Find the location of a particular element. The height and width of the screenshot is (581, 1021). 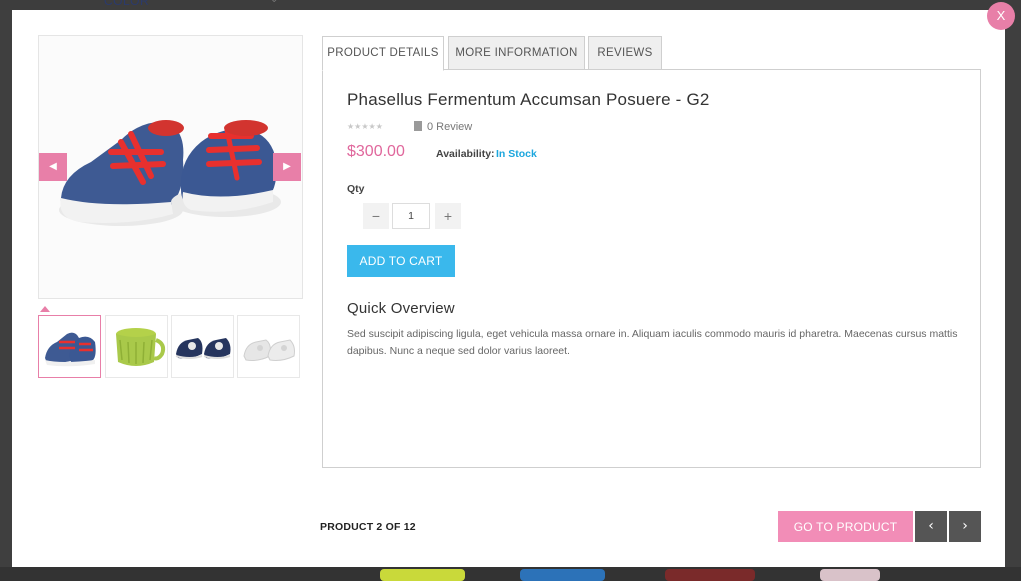

thumbnail-white-shoes-image is located at coordinates (269, 350).